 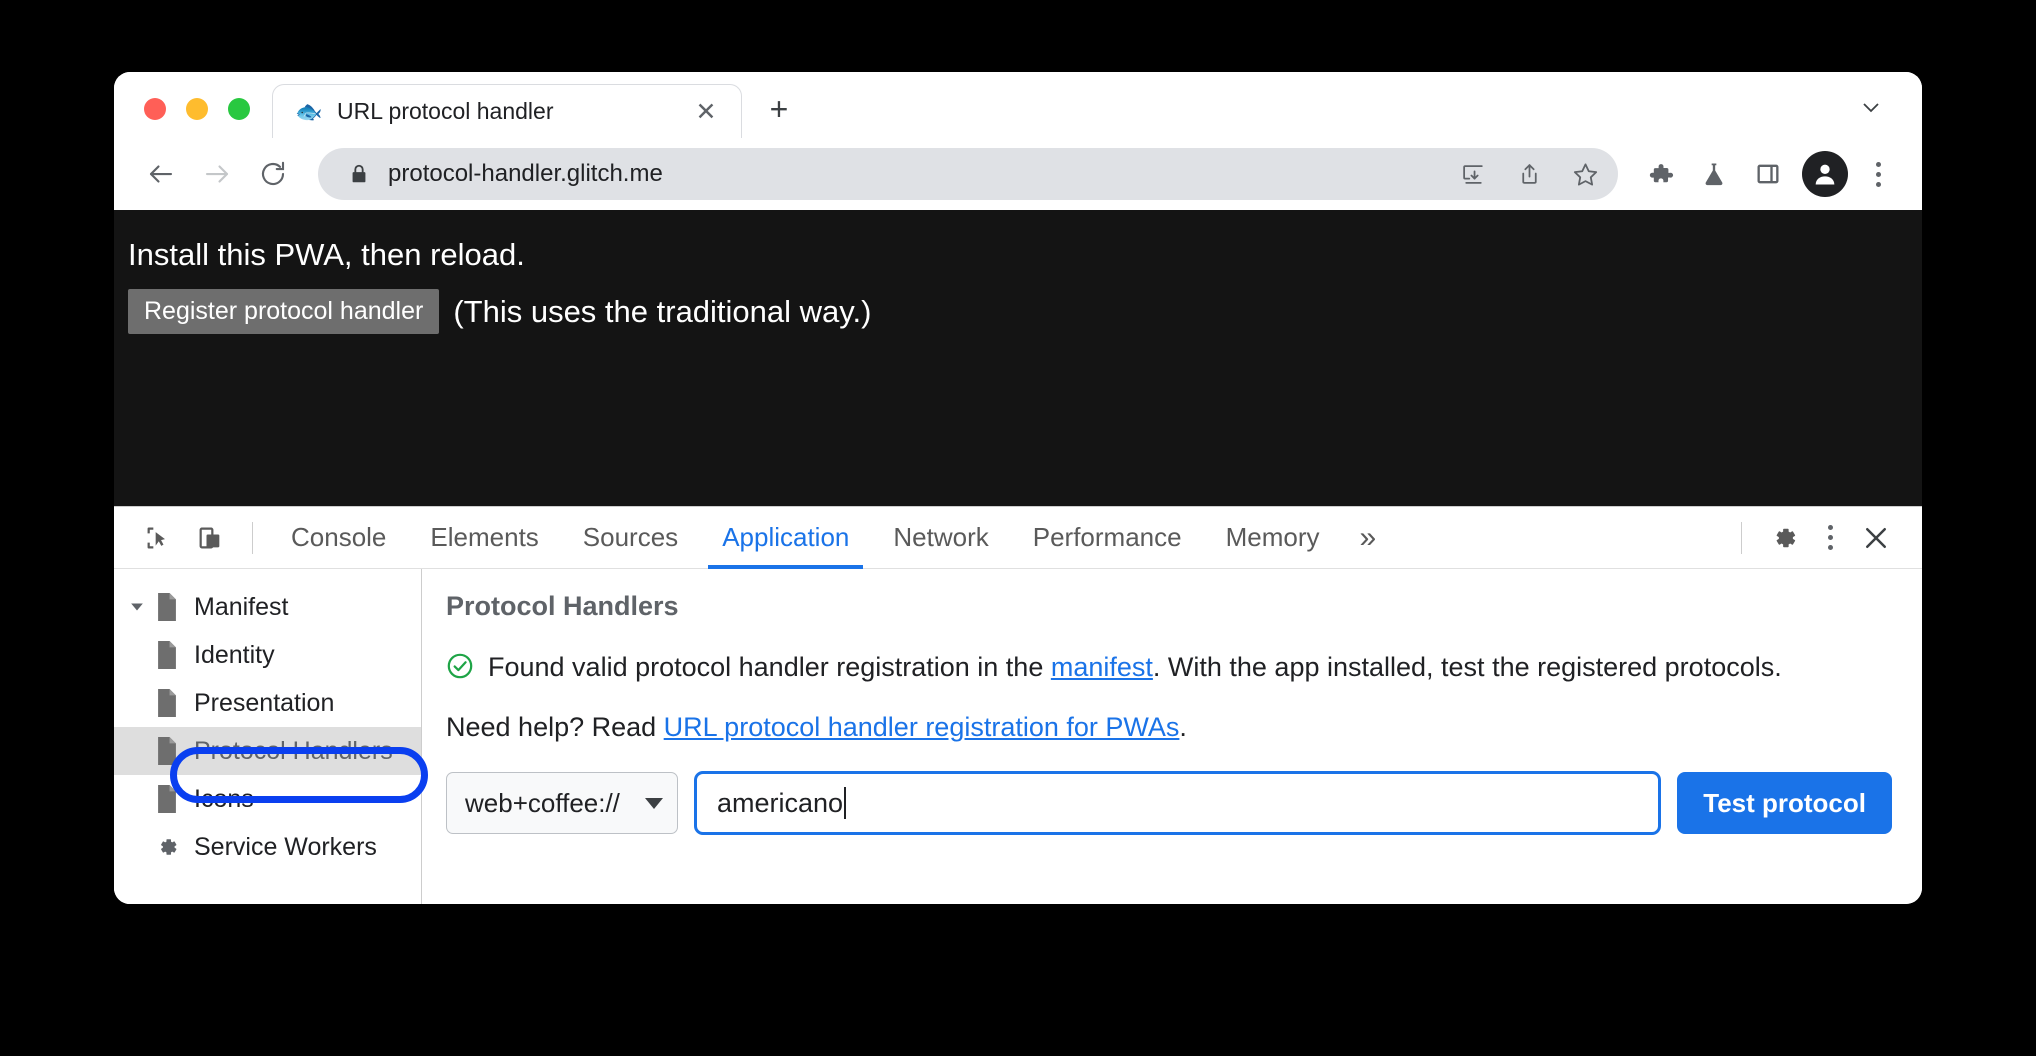 I want to click on tab-strip: 🐟 URL protocol handler ✕ +, so click(x=1018, y=105).